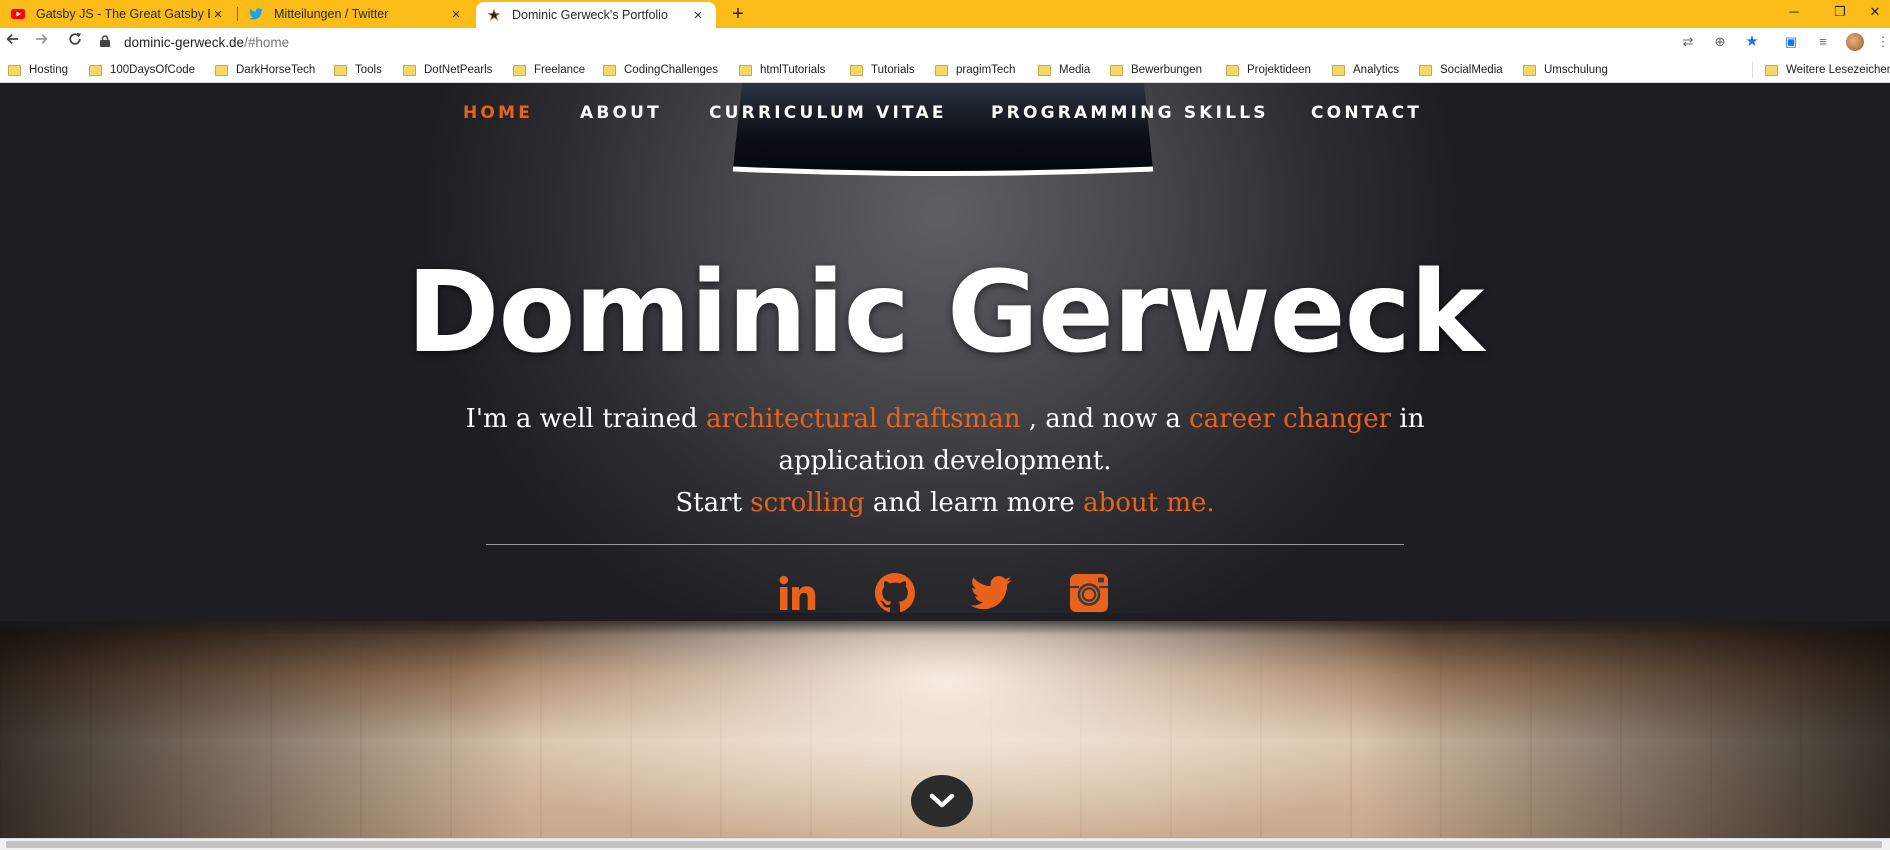 The width and height of the screenshot is (1890, 850). What do you see at coordinates (1576, 70) in the screenshot?
I see `bookmark-label: Umschulung` at bounding box center [1576, 70].